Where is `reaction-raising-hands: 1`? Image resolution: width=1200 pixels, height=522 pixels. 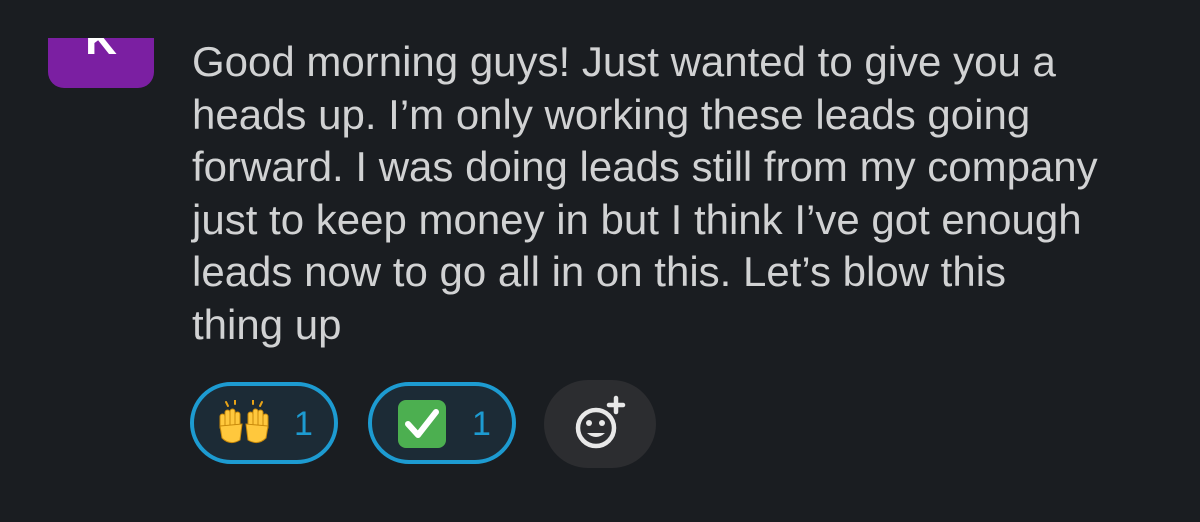 reaction-raising-hands: 1 is located at coordinates (264, 423).